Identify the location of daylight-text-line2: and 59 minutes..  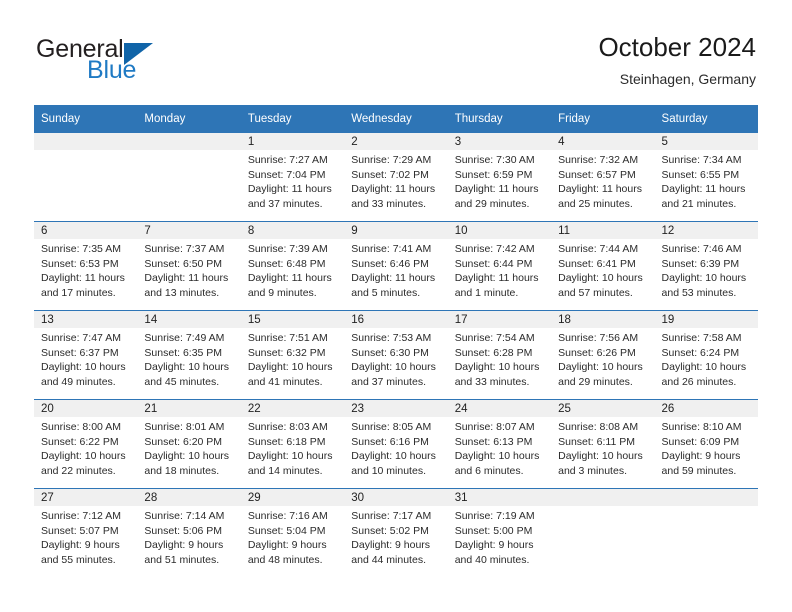
(699, 470).